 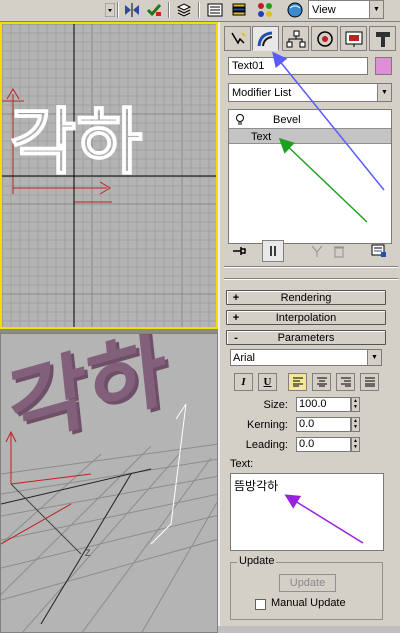 I want to click on display-icon, so click(x=353, y=39).